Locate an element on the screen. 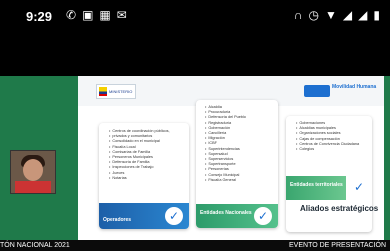  message-icon: ✉ is located at coordinates (121, 15).